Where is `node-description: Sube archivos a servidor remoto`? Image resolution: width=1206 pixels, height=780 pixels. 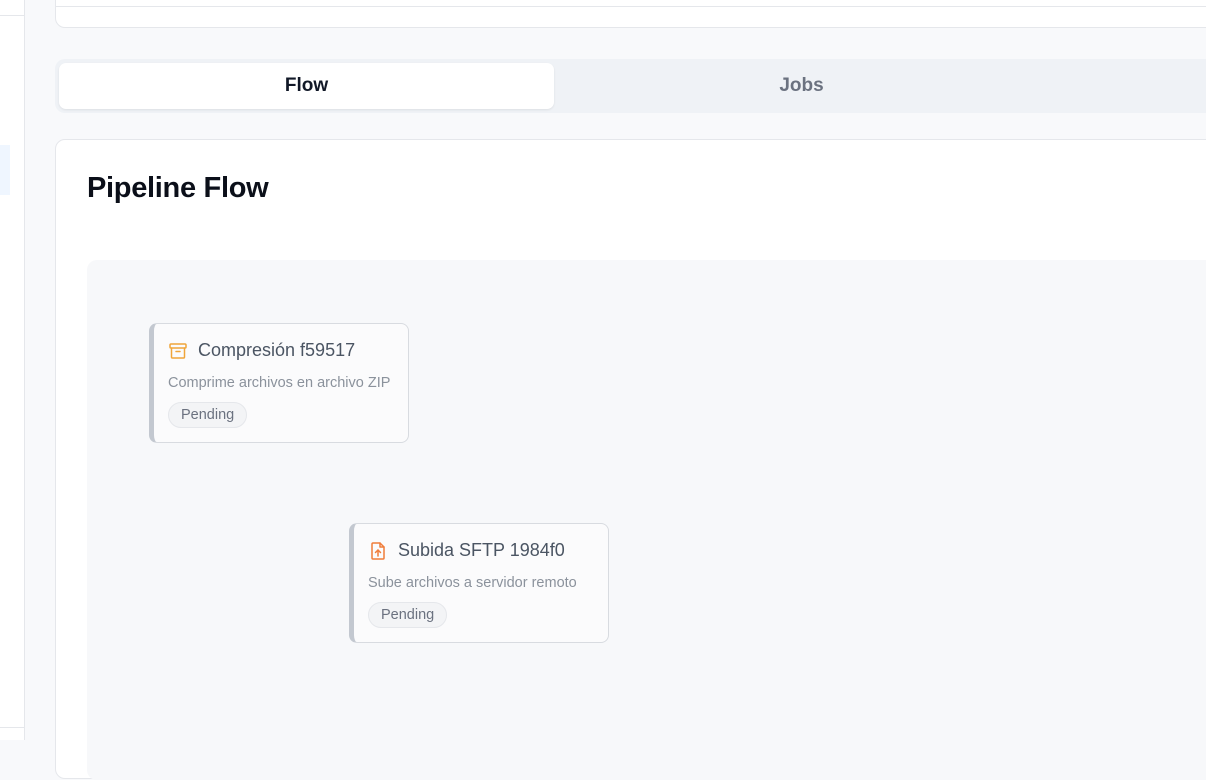
node-description: Sube archivos a servidor remoto is located at coordinates (472, 583).